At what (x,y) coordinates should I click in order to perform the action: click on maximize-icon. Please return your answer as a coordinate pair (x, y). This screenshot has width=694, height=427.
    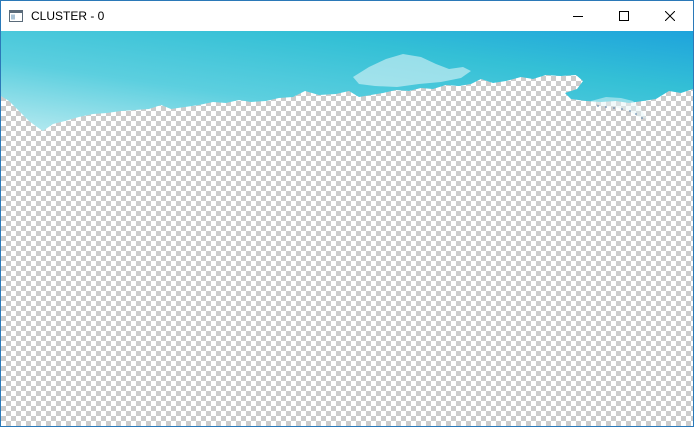
    Looking at the image, I should click on (624, 16).